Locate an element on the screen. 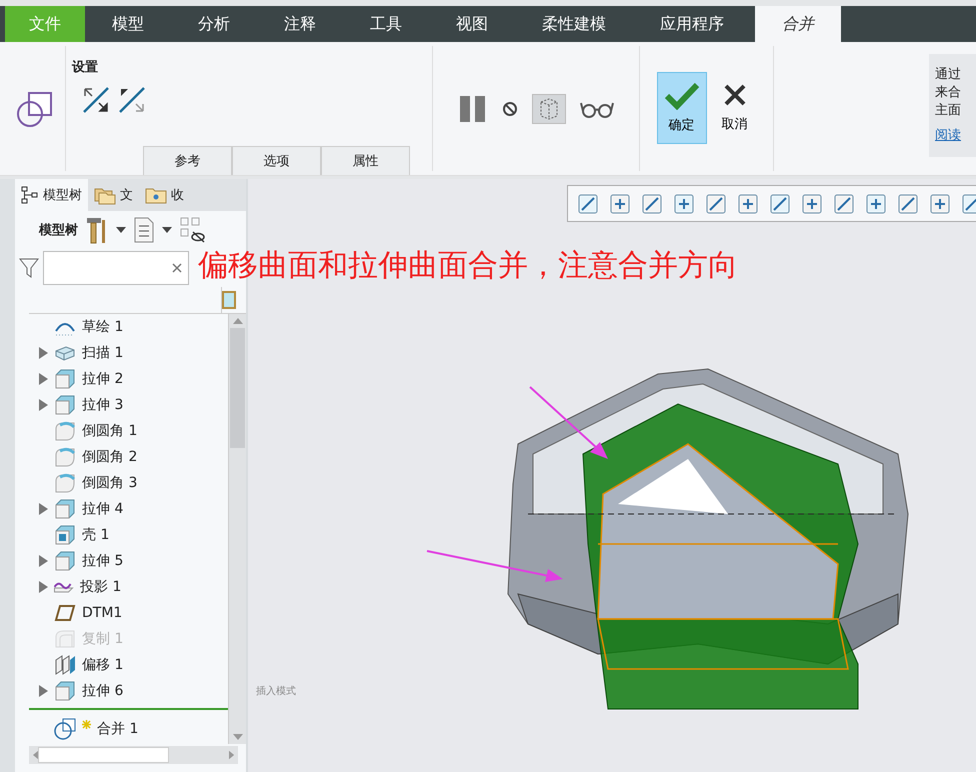 The height and width of the screenshot is (772, 976). vertical-scrollbar is located at coordinates (237, 529).